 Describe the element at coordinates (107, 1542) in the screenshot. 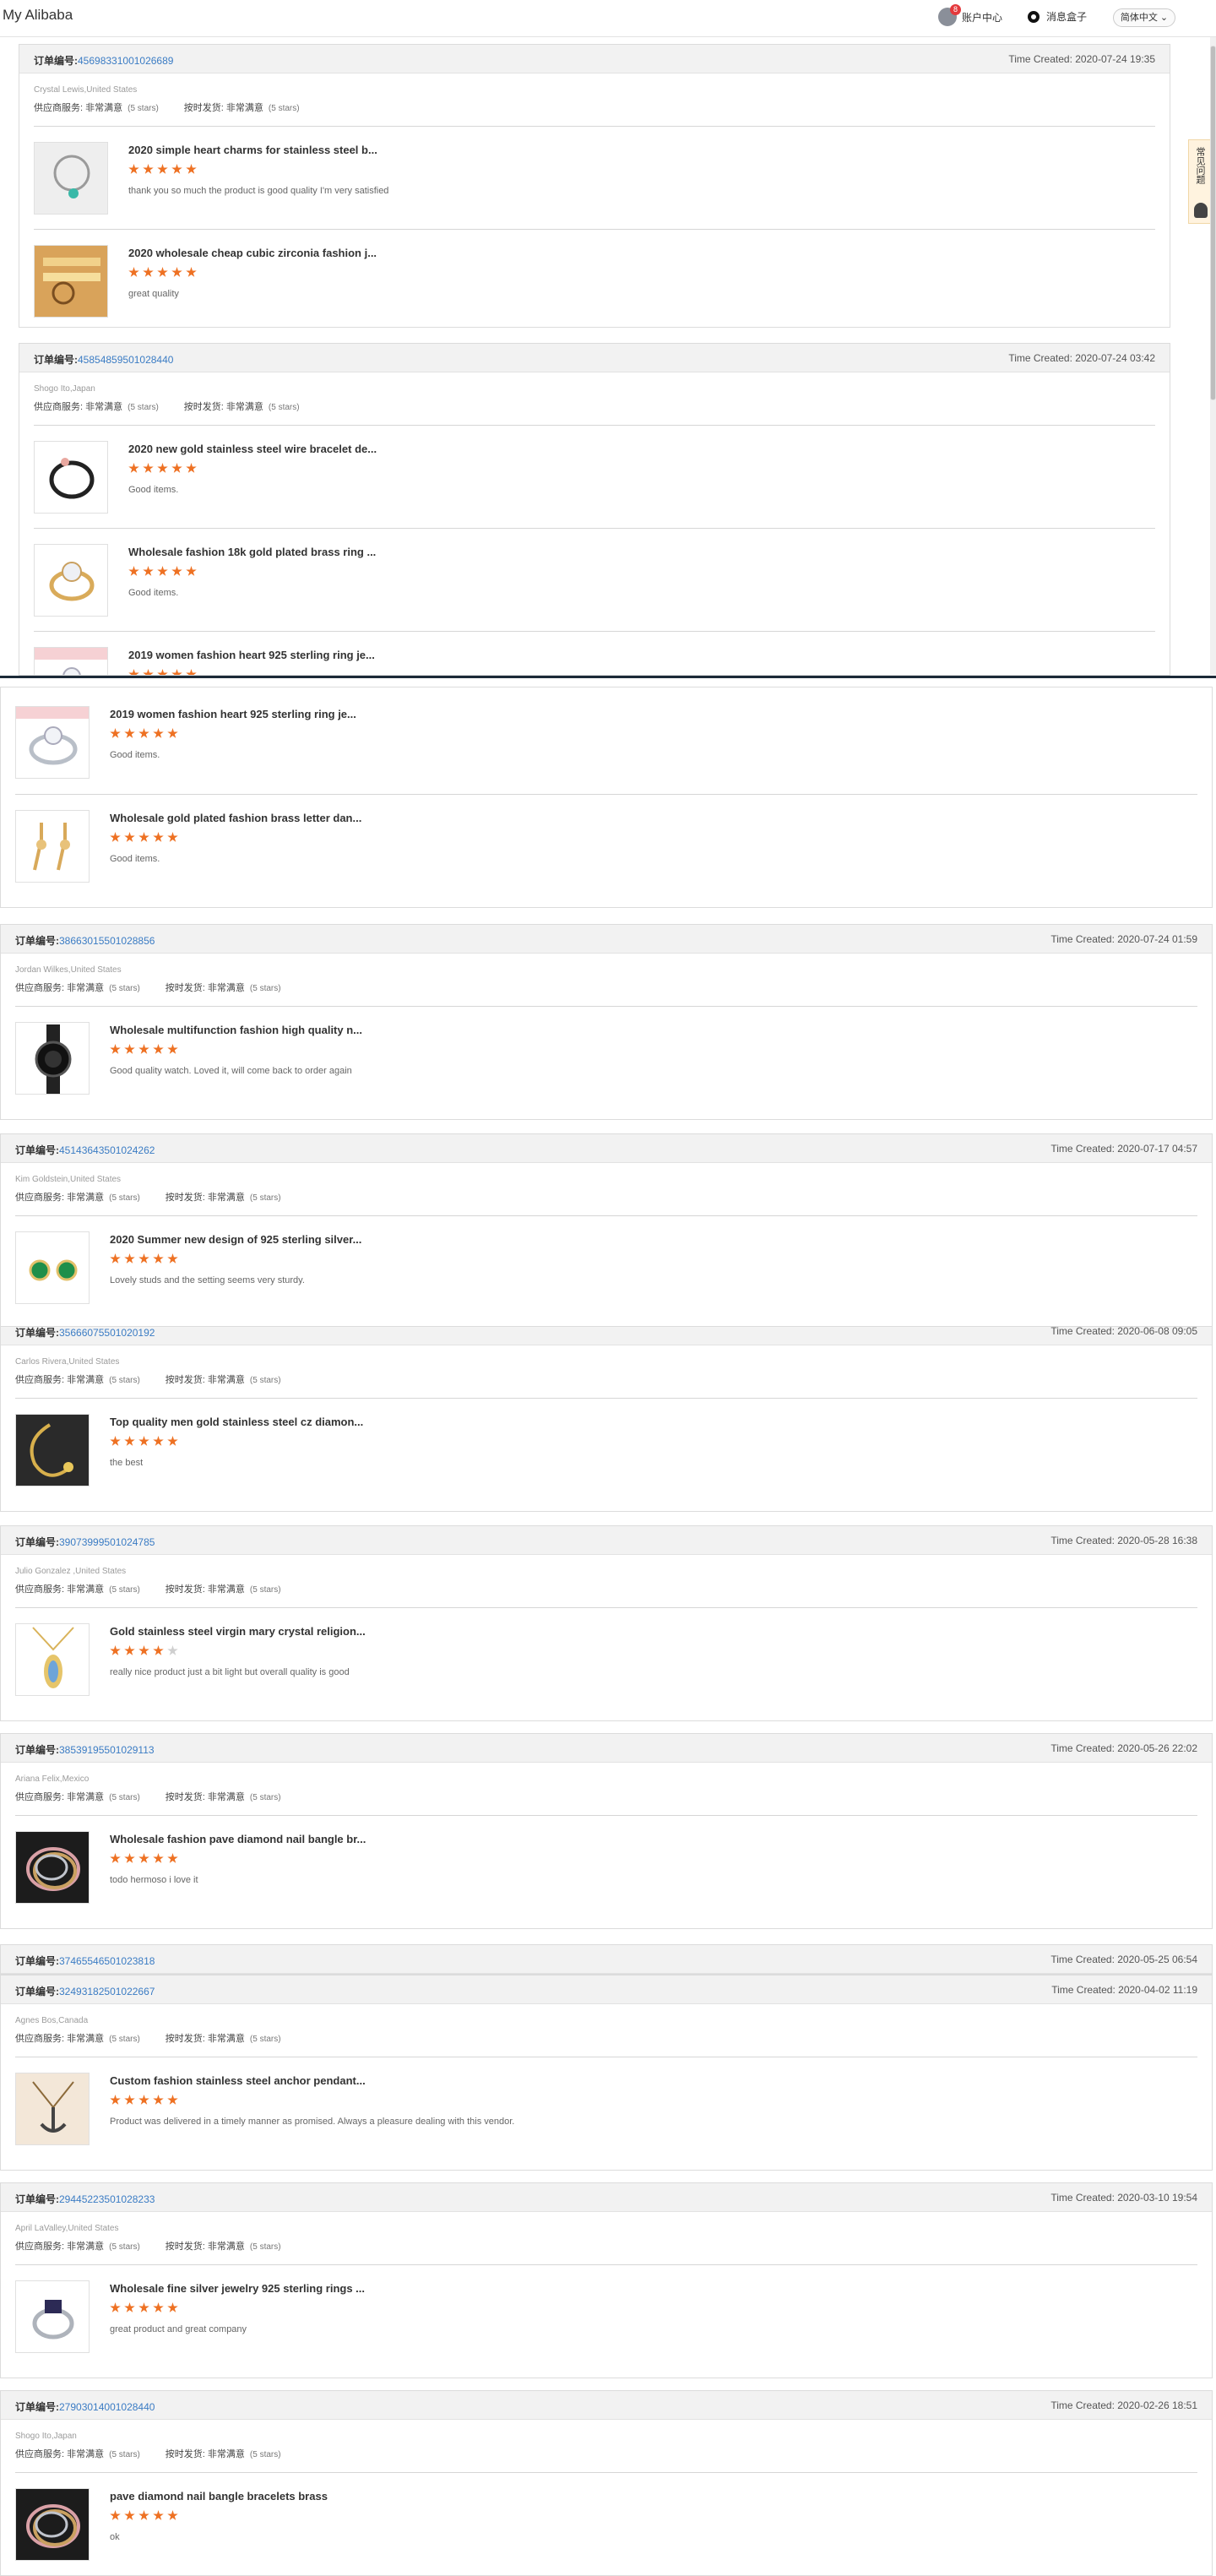

I see `order-id-link: 39073999501024785` at that location.